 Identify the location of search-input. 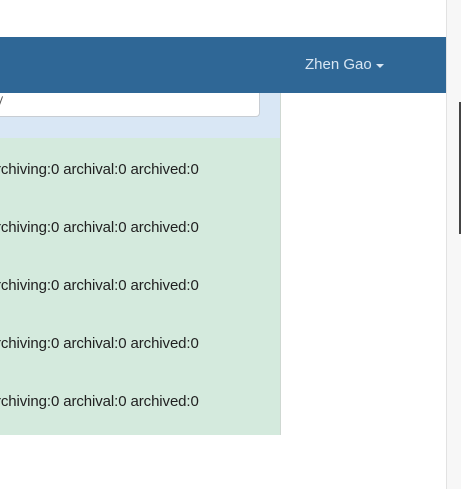
(130, 105).